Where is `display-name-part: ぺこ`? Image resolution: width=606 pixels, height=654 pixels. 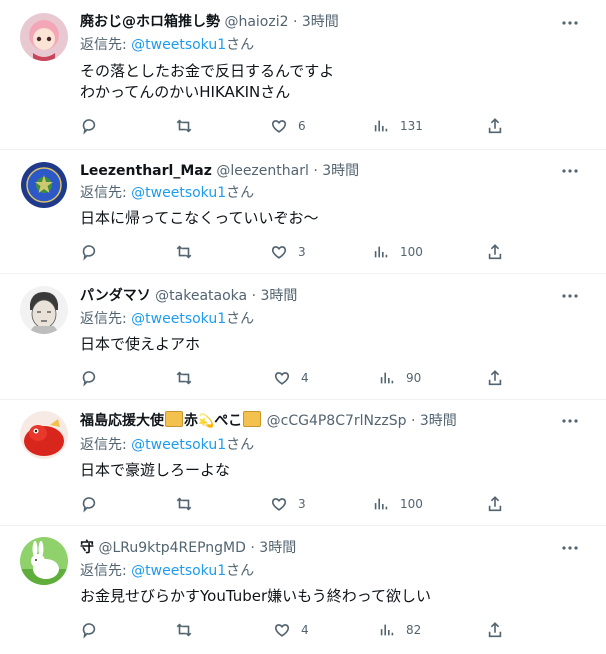
display-name-part: ぺこ is located at coordinates (228, 421).